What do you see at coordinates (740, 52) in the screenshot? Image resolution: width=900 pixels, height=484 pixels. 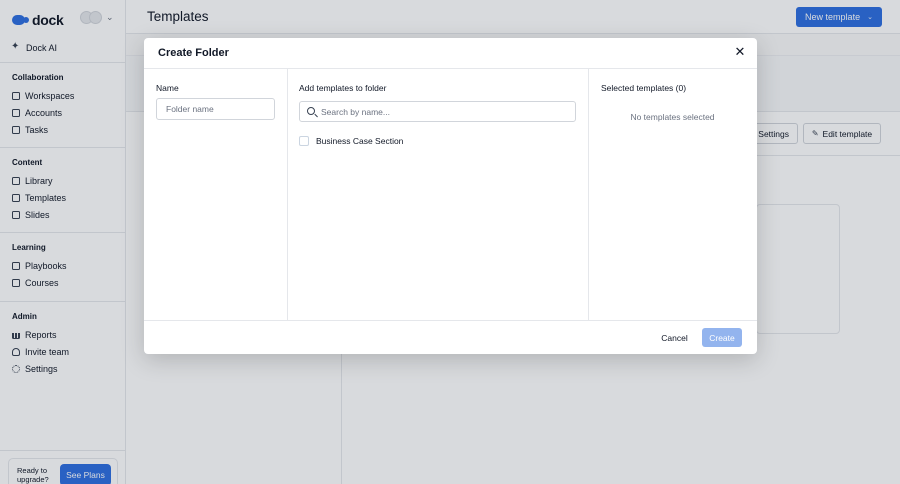 I see `close-icon: ✕` at bounding box center [740, 52].